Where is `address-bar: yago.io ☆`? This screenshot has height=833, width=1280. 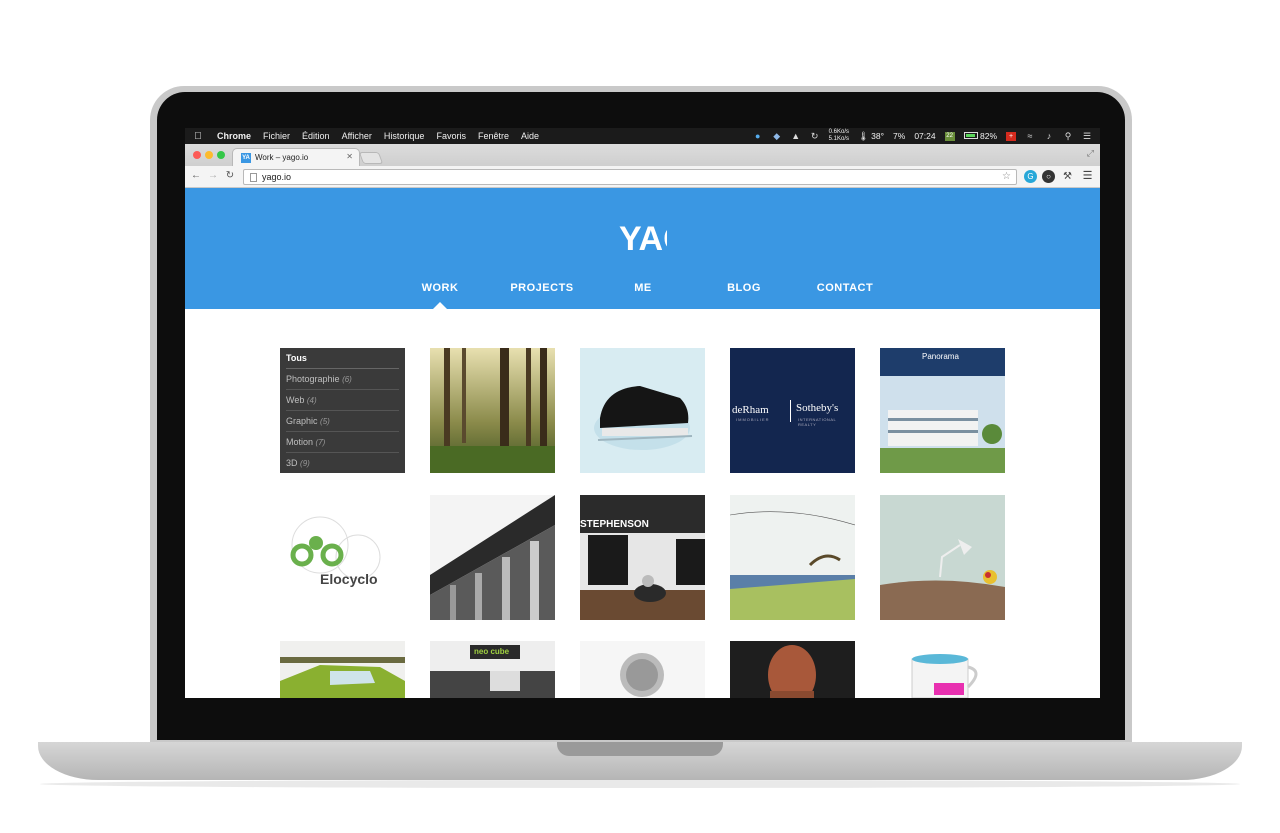 address-bar: yago.io ☆ is located at coordinates (630, 177).